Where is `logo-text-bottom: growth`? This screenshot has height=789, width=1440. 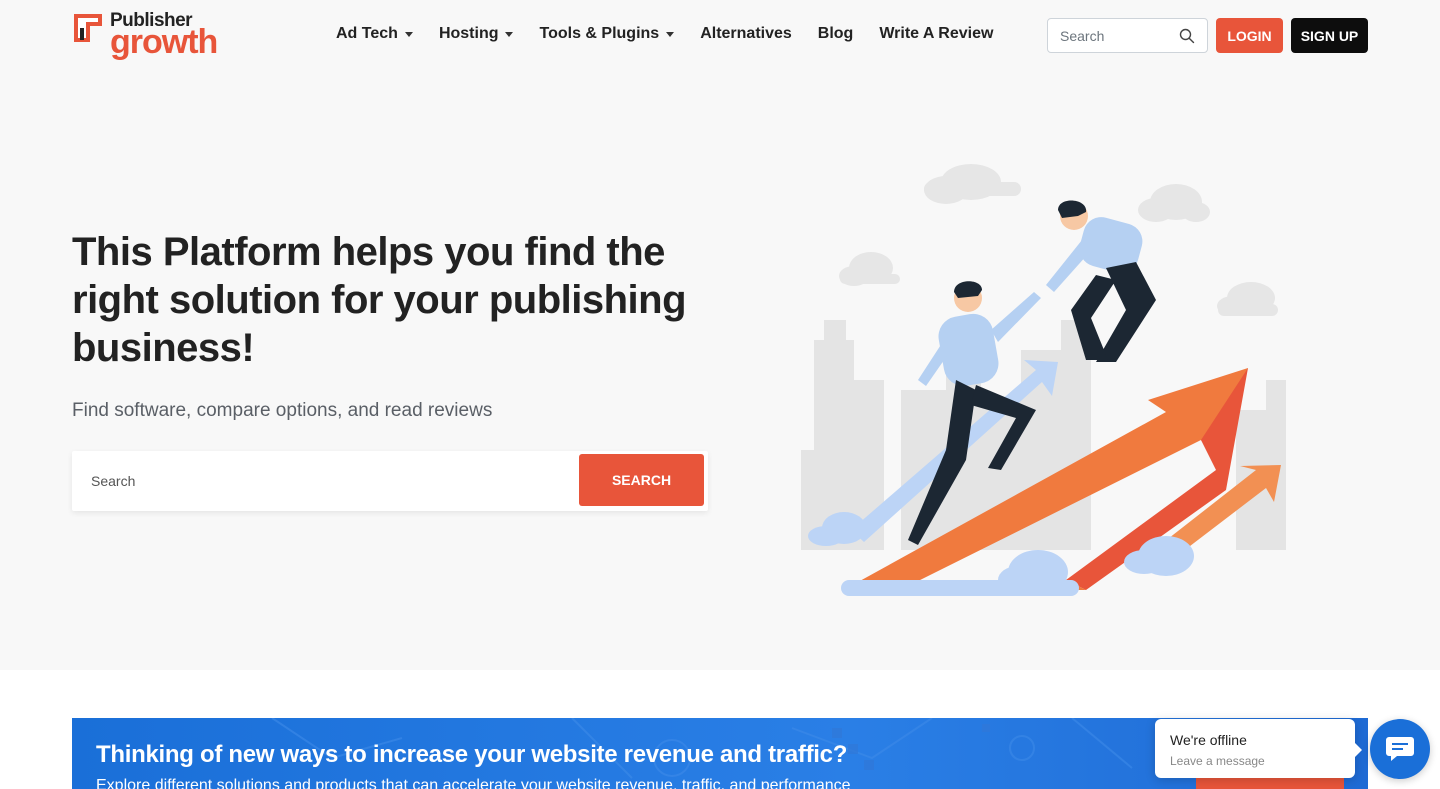
logo-text-bottom: growth is located at coordinates (164, 42).